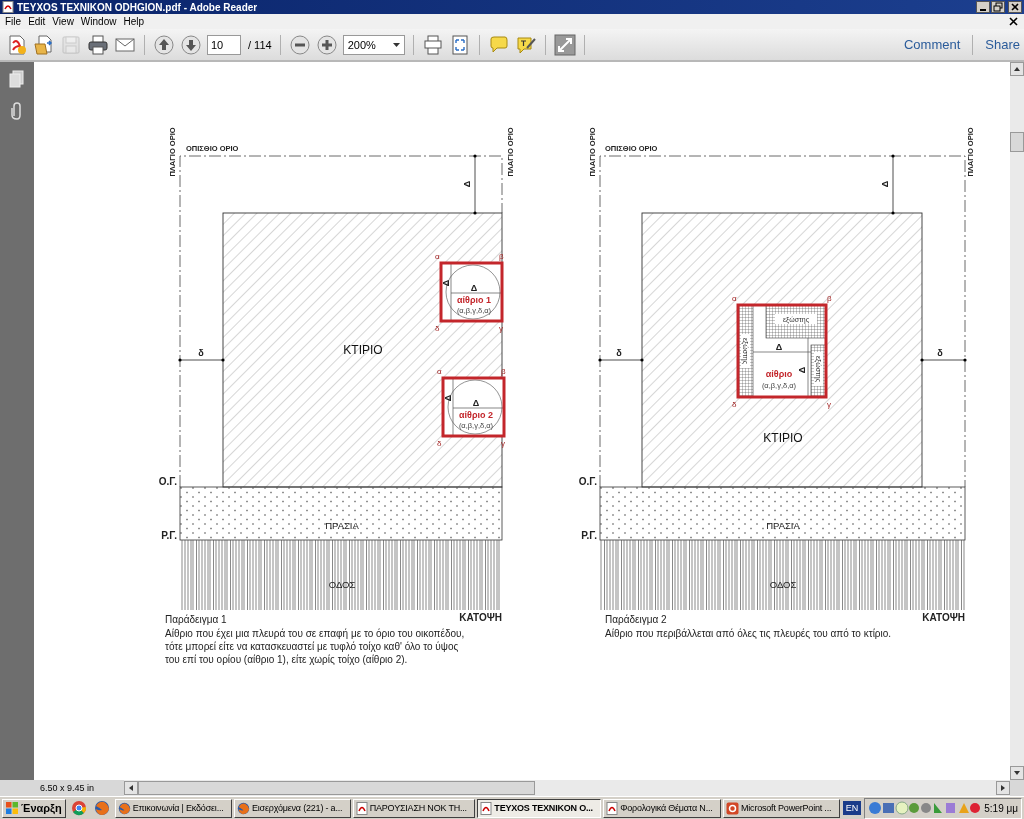 The height and width of the screenshot is (819, 1024). I want to click on scroll-left-icon, so click(131, 788).